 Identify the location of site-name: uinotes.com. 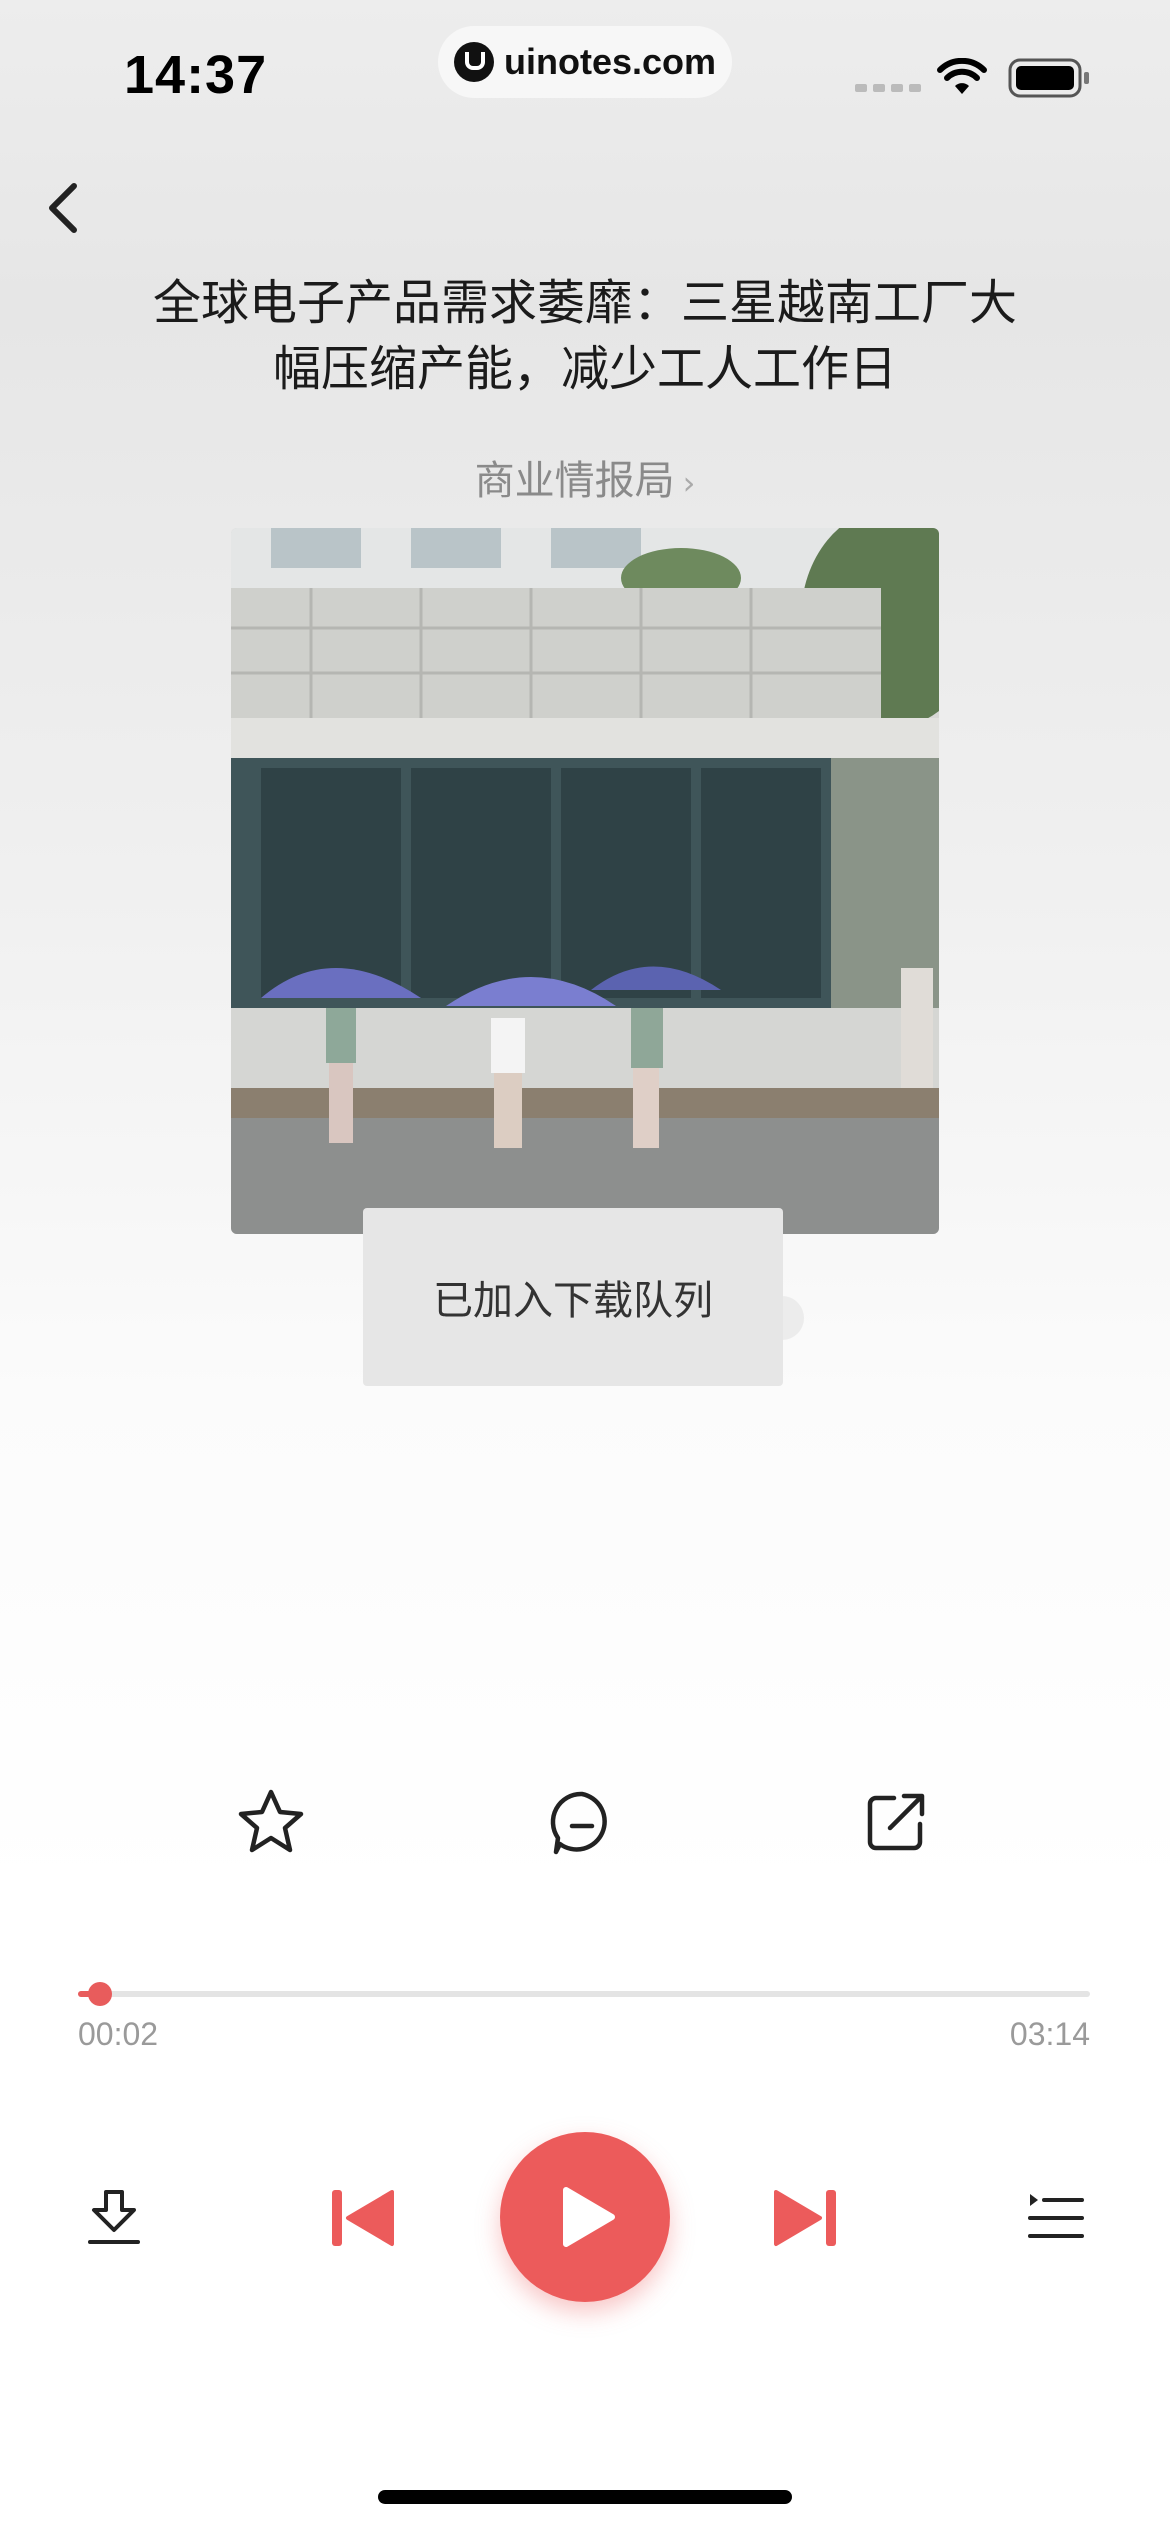
(610, 61).